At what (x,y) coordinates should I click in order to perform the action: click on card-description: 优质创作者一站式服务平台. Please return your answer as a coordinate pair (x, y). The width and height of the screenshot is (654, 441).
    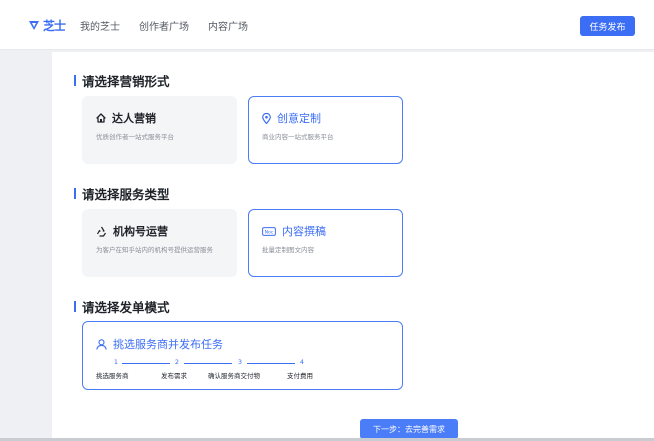
    Looking at the image, I should click on (135, 137).